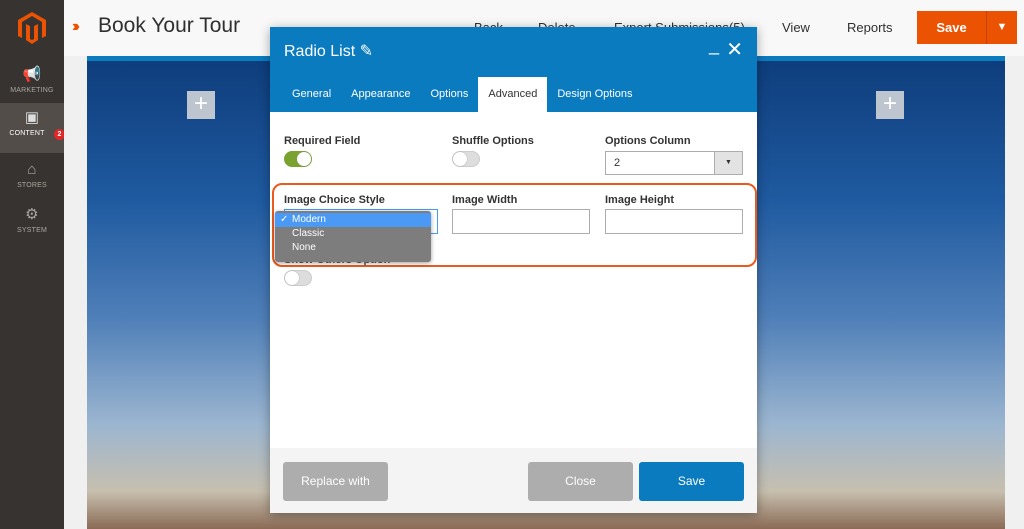 This screenshot has height=529, width=1024. I want to click on layout-icon: ▣, so click(32, 117).